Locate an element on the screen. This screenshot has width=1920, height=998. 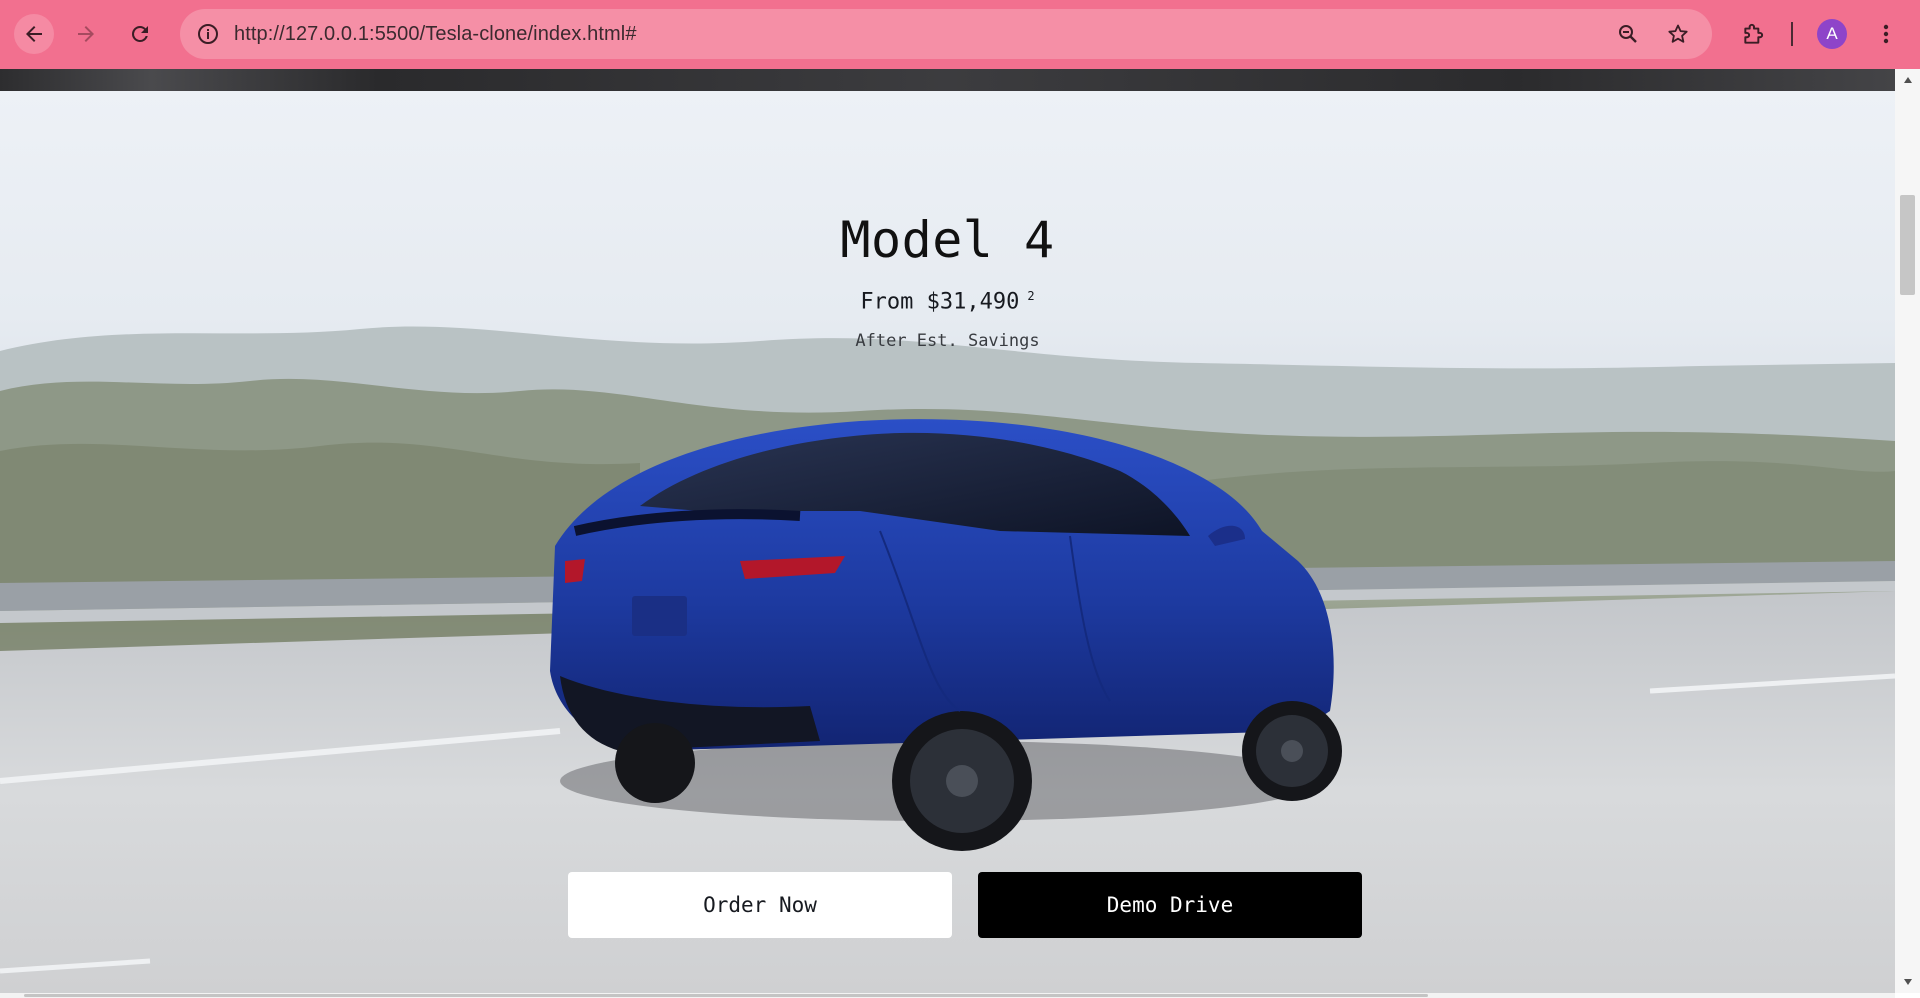
forward-arrow-icon is located at coordinates (86, 34).